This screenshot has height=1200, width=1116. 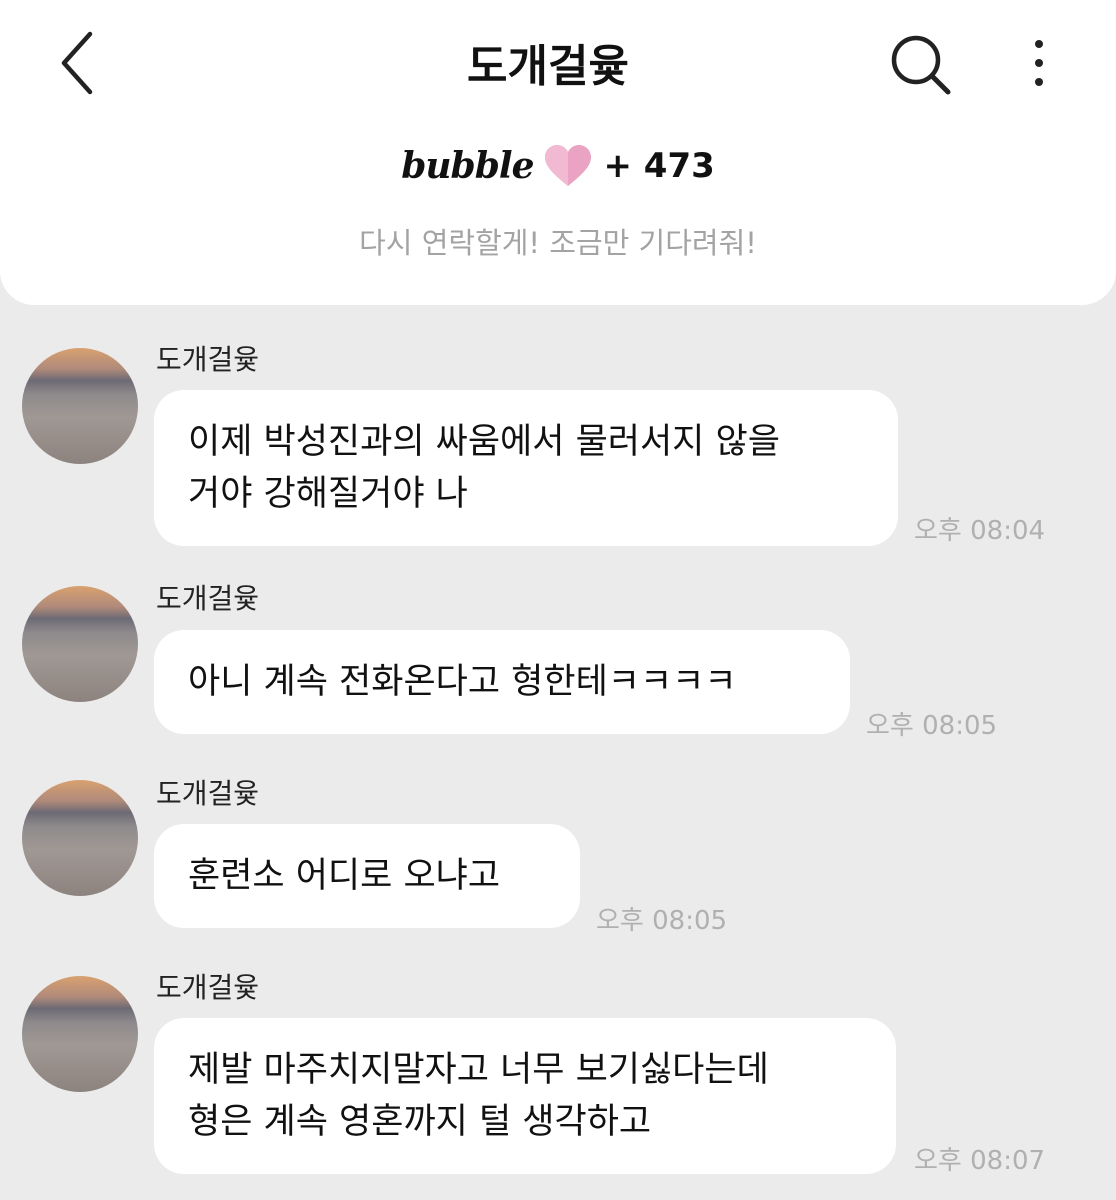 I want to click on message-time: 오후 08:07, so click(x=980, y=1161).